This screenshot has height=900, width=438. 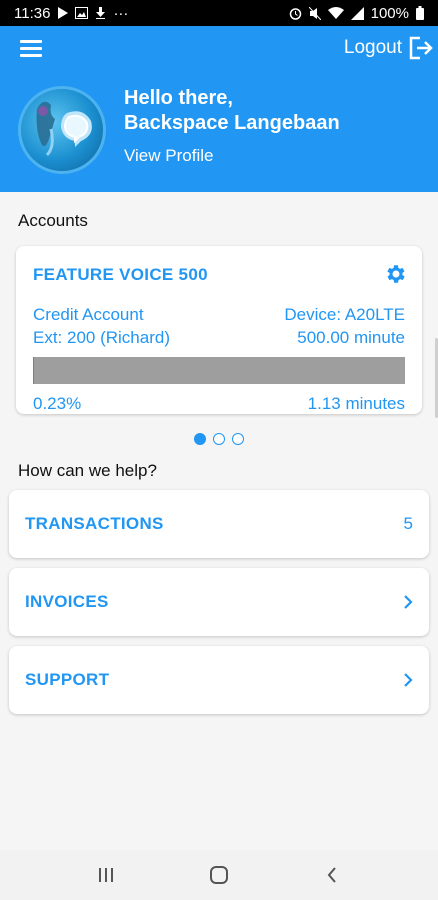 I want to click on battery-icon, so click(x=420, y=13).